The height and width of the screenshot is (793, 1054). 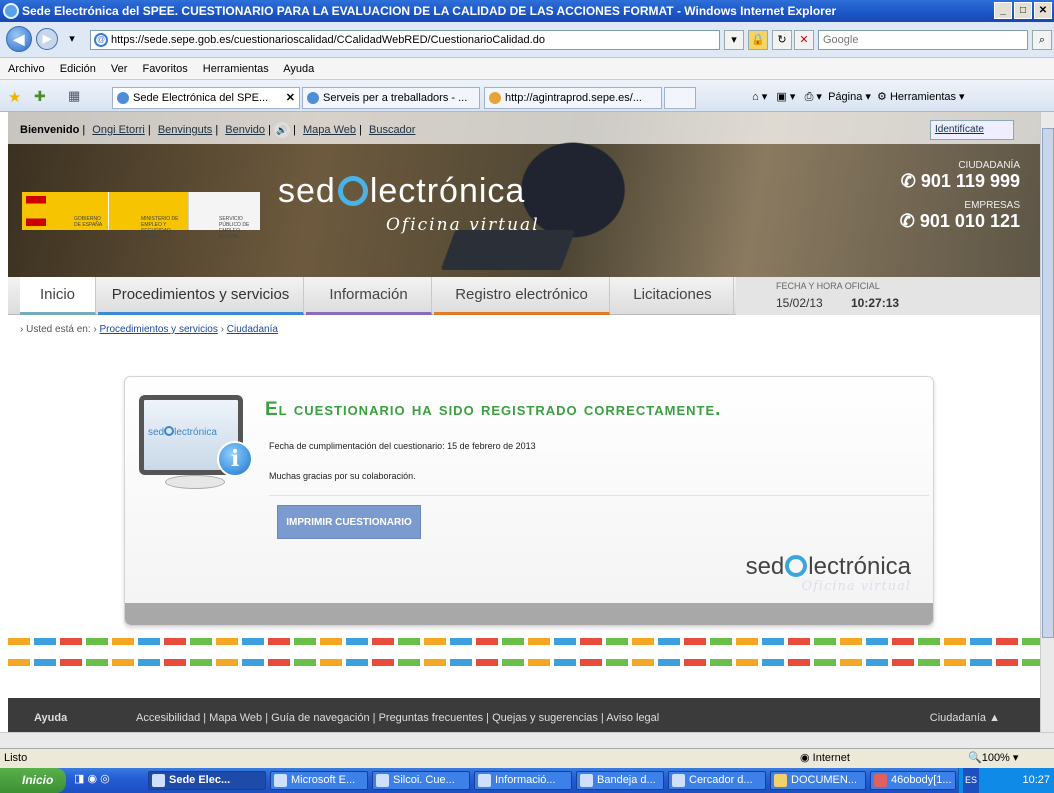 What do you see at coordinates (33, 780) in the screenshot?
I see `start-button: Inicio` at bounding box center [33, 780].